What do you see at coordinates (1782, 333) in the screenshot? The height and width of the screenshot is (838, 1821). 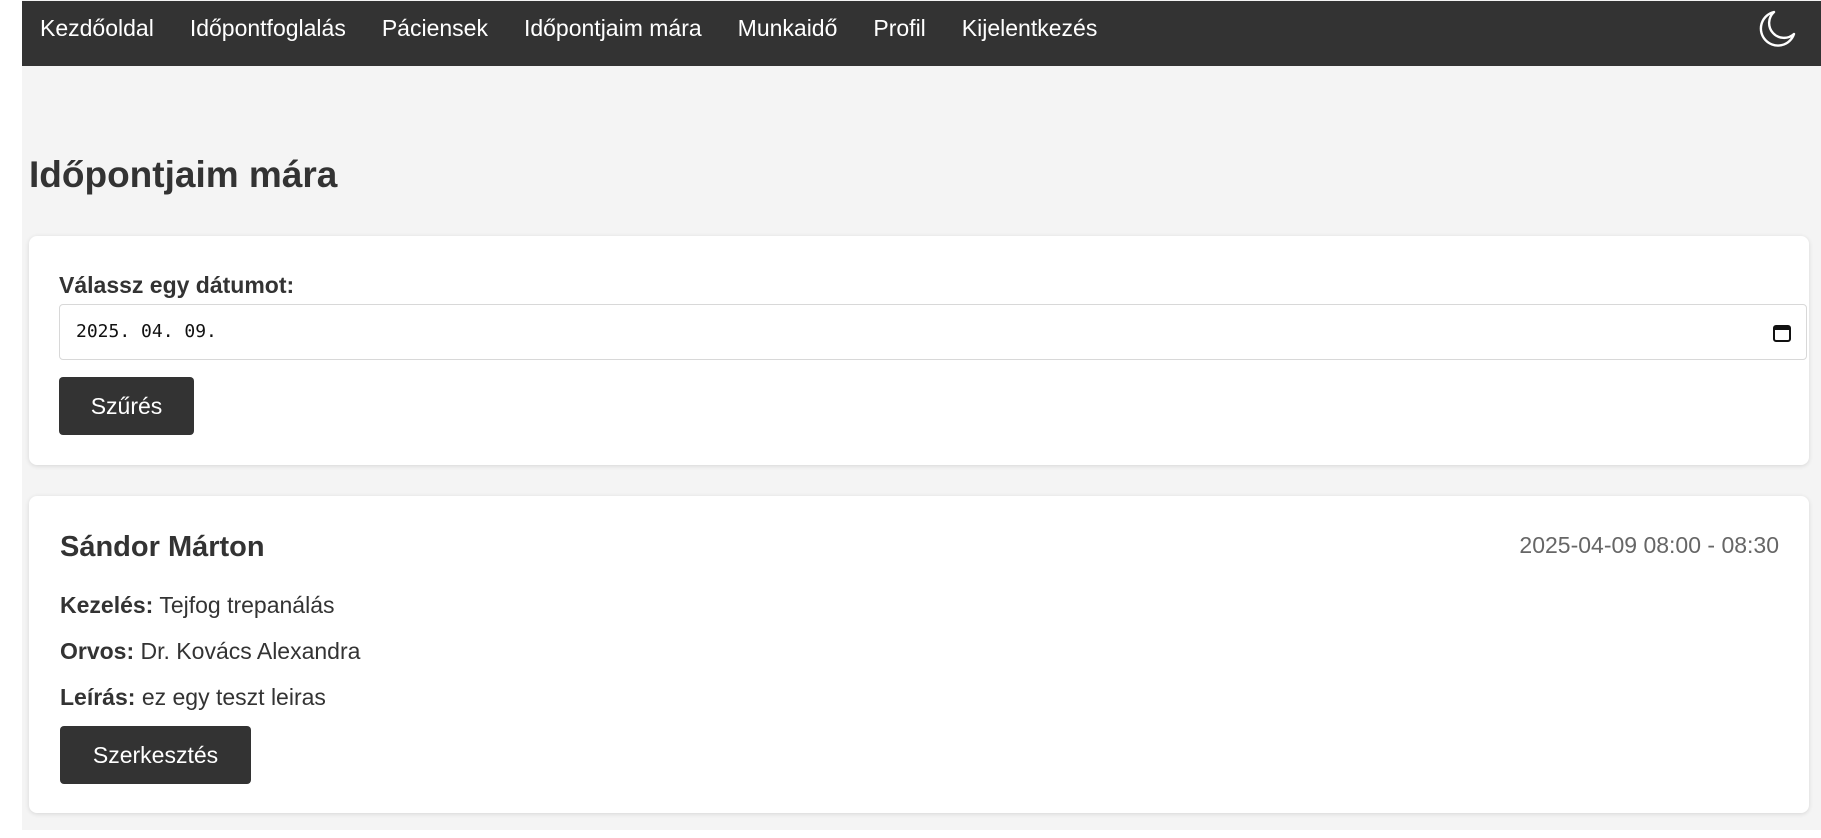 I see `calendar-icon` at bounding box center [1782, 333].